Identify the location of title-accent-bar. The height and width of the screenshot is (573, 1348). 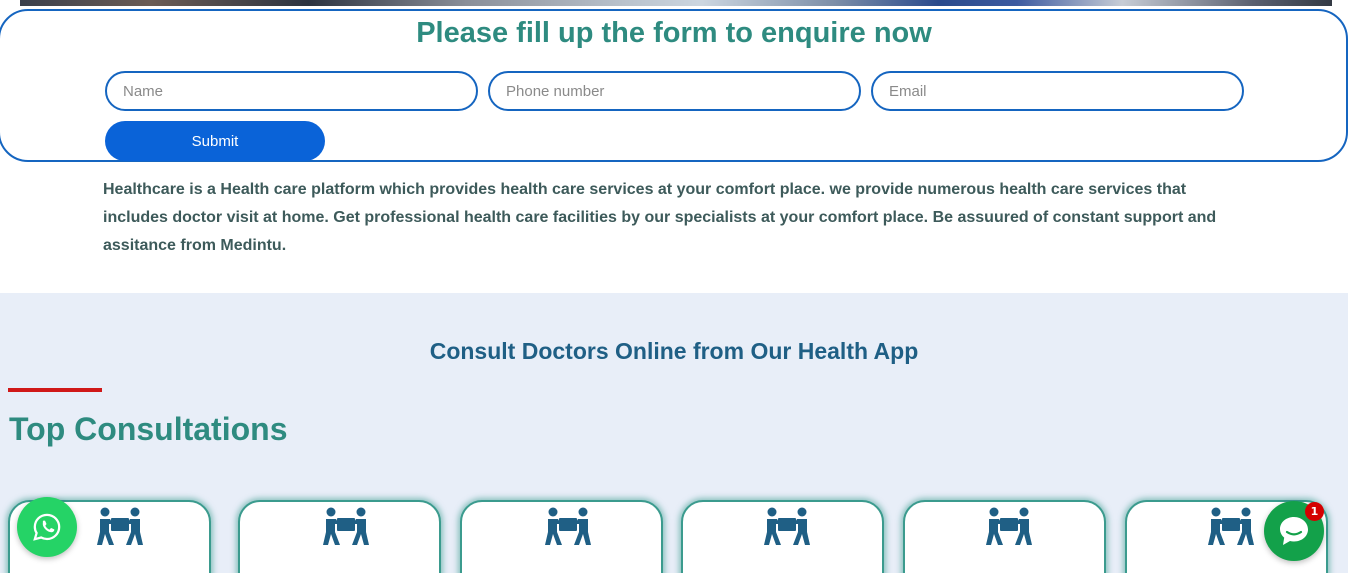
(55, 390).